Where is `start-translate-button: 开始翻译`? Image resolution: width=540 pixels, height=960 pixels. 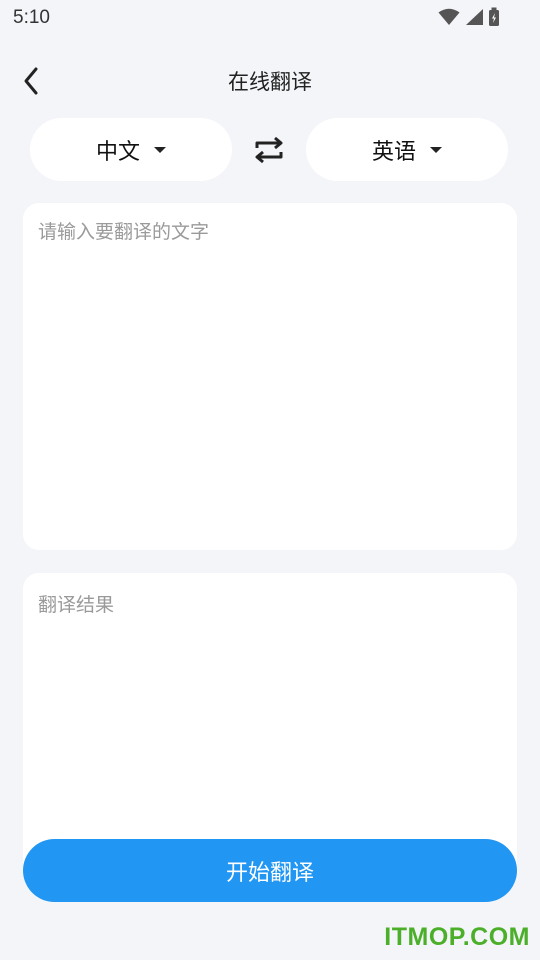 start-translate-button: 开始翻译 is located at coordinates (270, 870).